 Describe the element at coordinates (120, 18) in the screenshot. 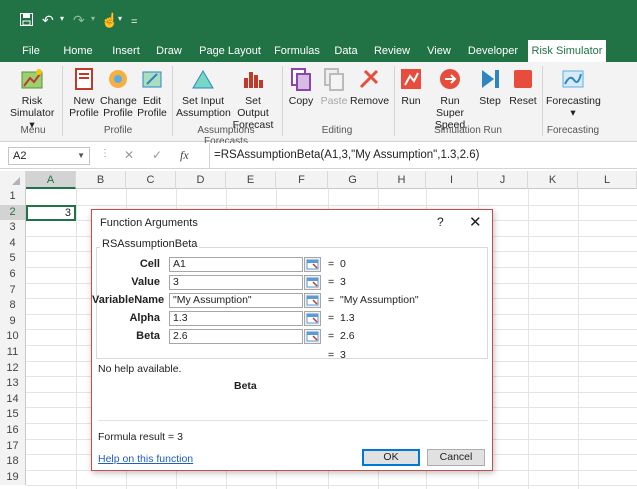

I see `touch-dropdown-icon: ▾` at that location.